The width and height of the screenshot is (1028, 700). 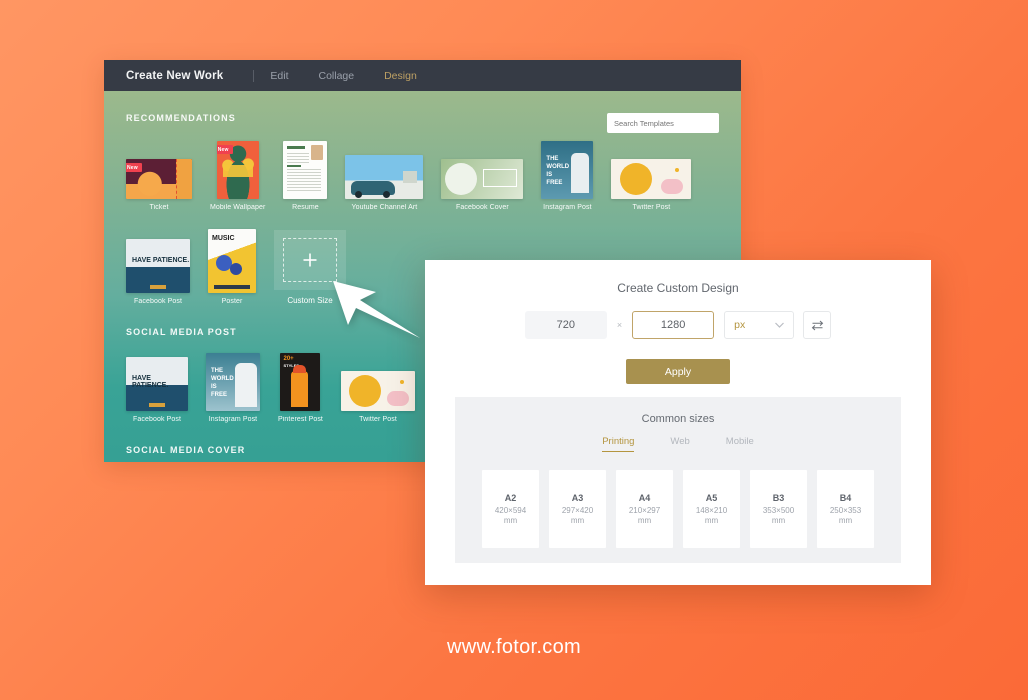 I want to click on size-card-name: A2, so click(x=510, y=497).